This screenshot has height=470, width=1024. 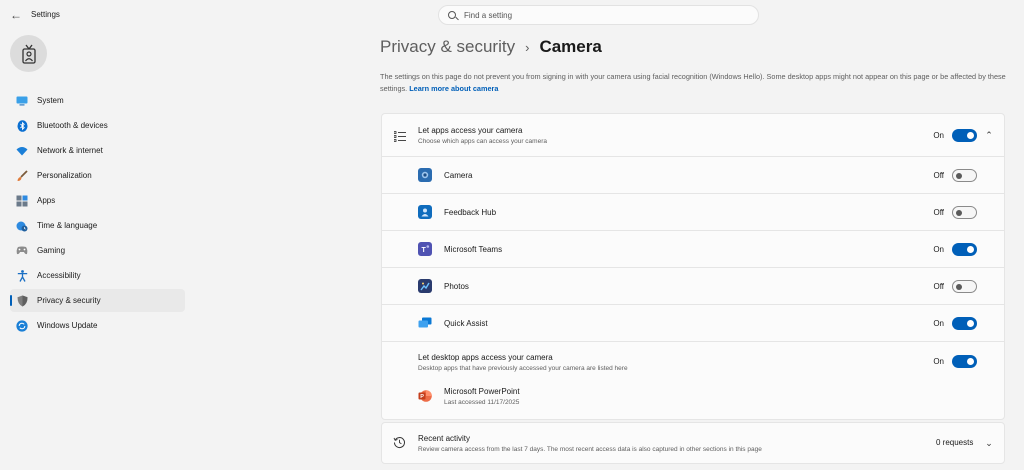 I want to click on app-row-photos: Photos Off, so click(x=693, y=286).